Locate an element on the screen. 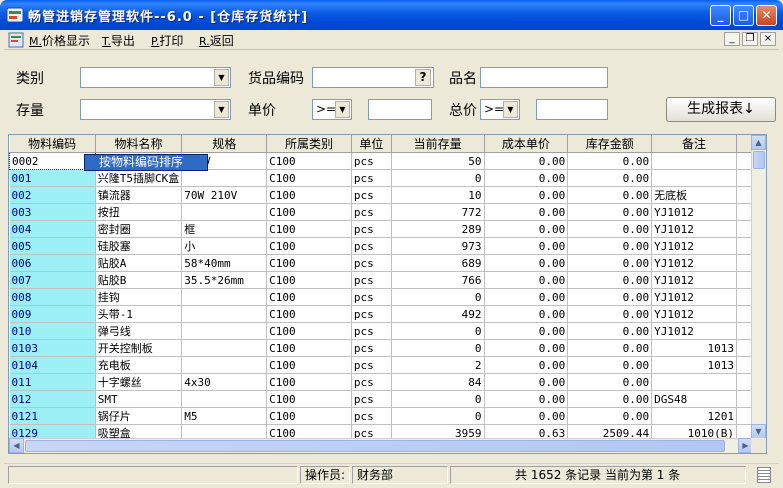 The height and width of the screenshot is (488, 783). table-cell: 766 is located at coordinates (438, 280).